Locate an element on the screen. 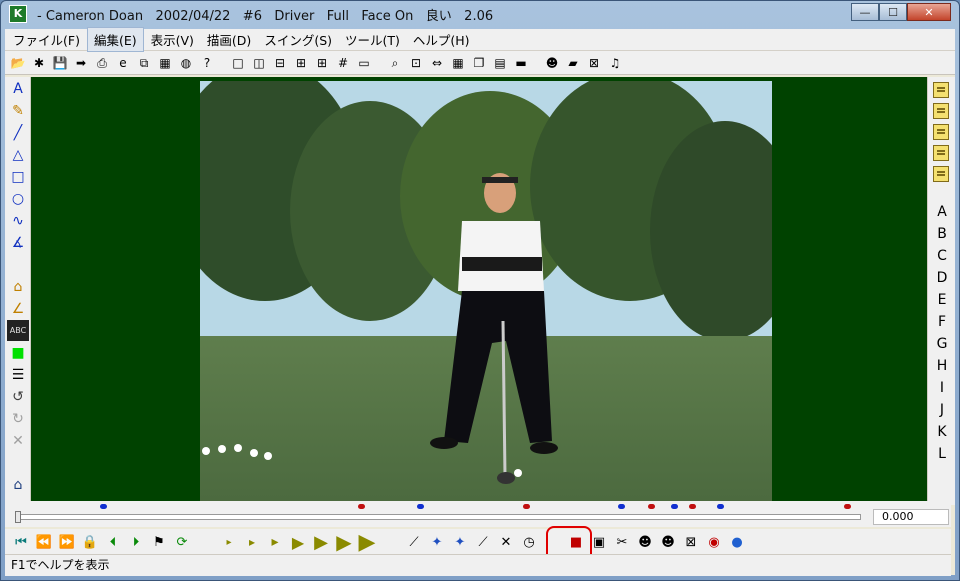 The height and width of the screenshot is (581, 960). draw-tool-1-icon: ⟋ is located at coordinates (414, 542).